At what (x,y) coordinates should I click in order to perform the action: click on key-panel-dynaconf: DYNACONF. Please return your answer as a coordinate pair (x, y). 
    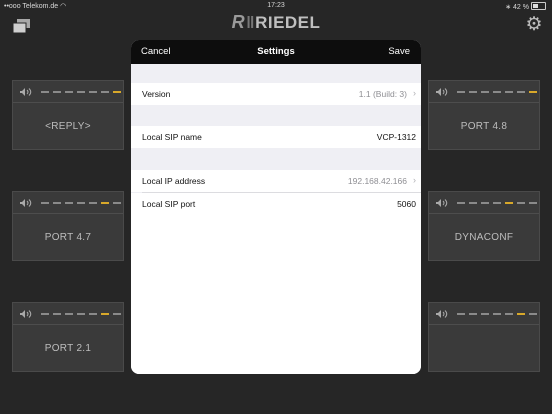
    Looking at the image, I should click on (484, 226).